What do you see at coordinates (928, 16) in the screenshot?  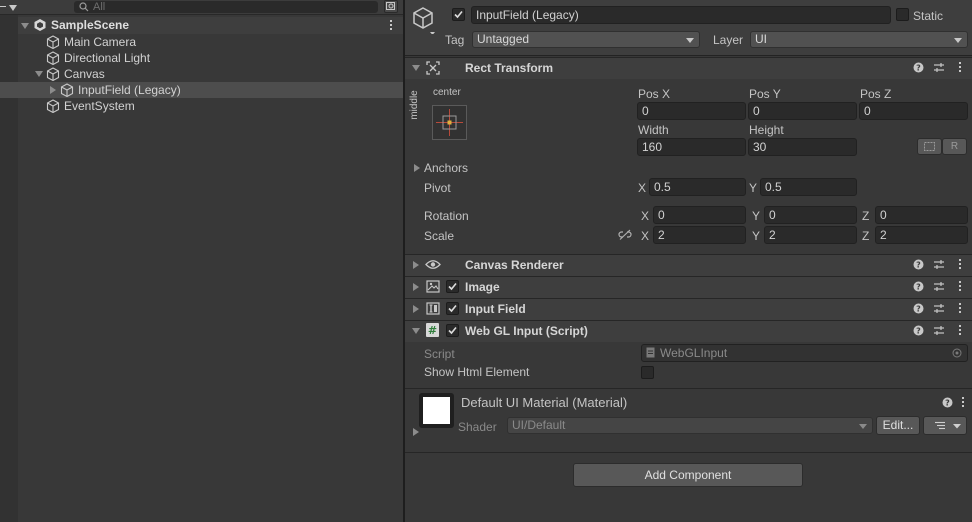 I see `static-label: Static` at bounding box center [928, 16].